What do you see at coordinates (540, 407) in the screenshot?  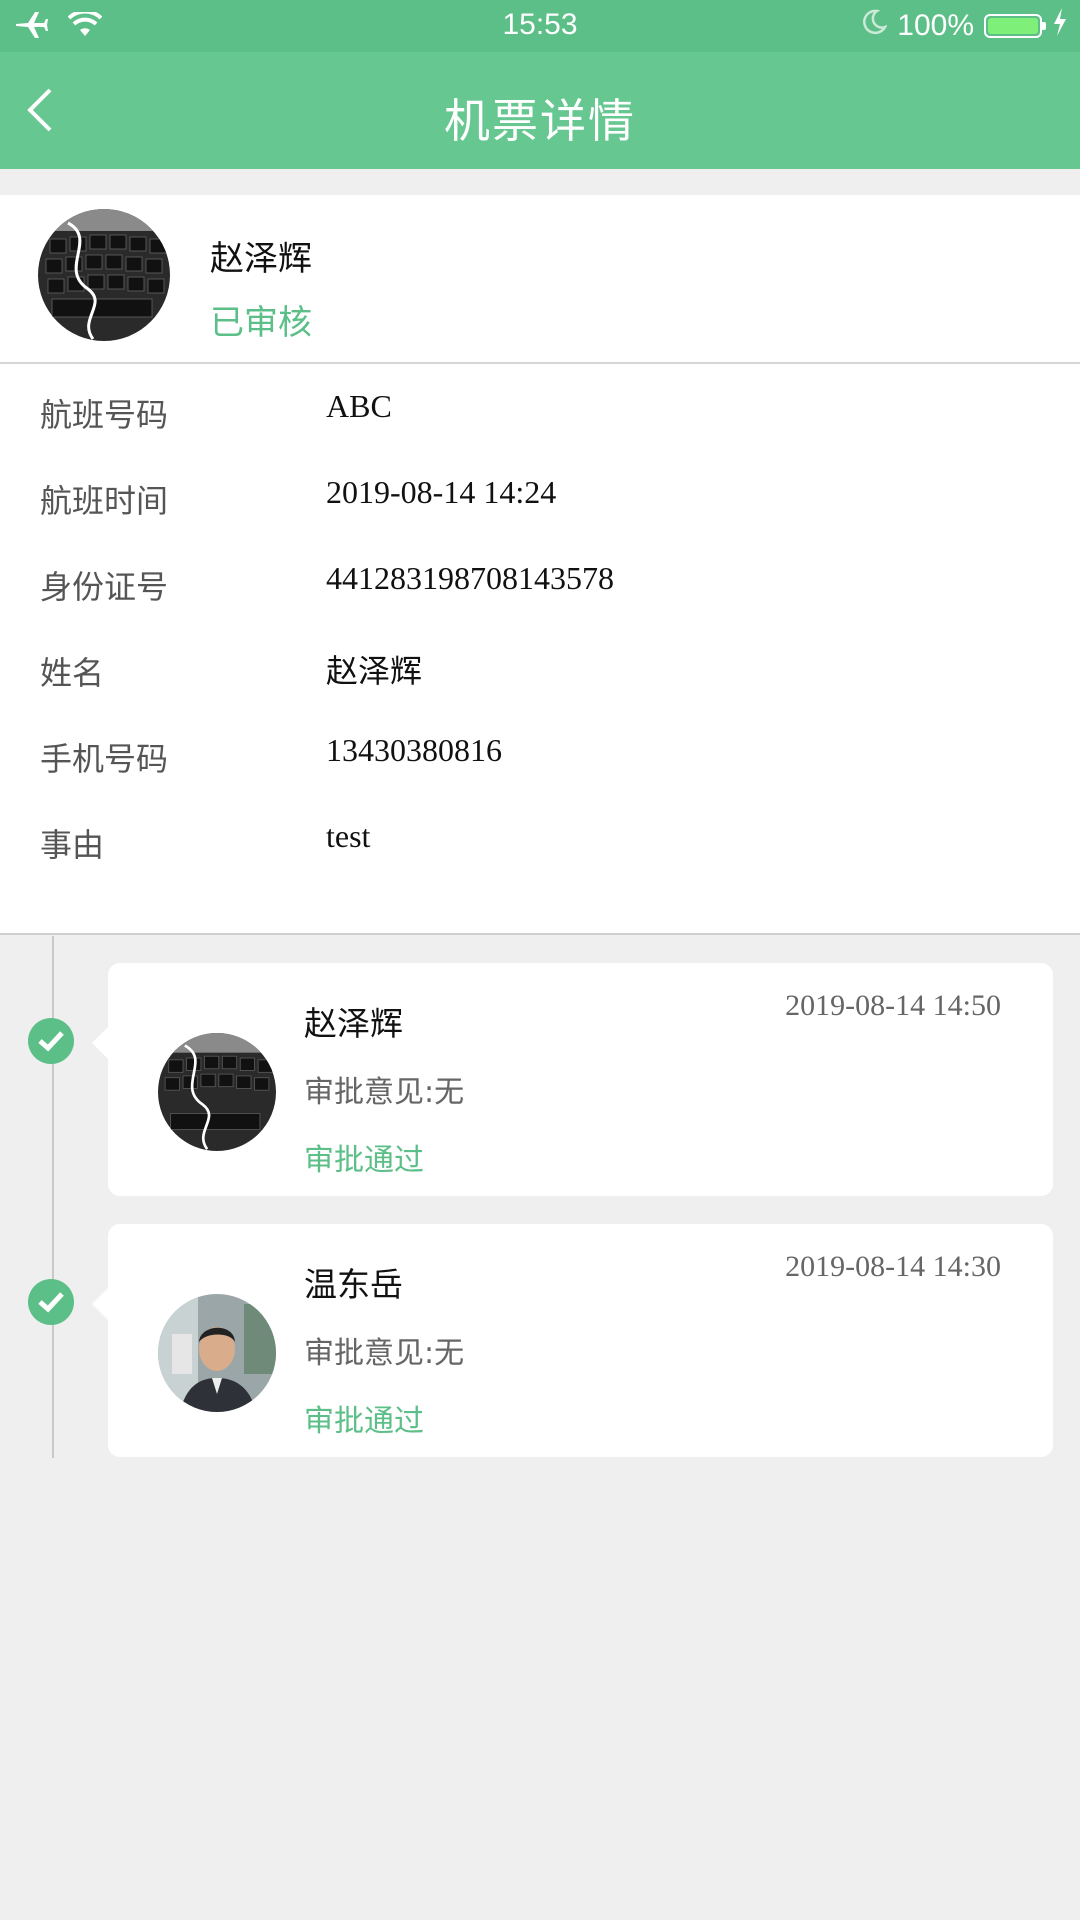 I see `detail-row-flight-number: 航班号码 ABC` at bounding box center [540, 407].